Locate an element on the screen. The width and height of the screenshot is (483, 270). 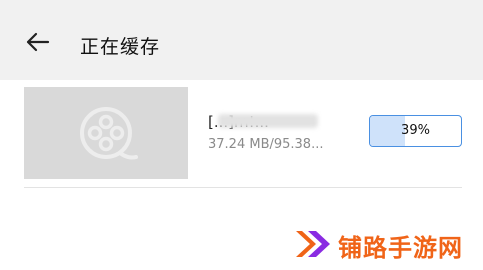
progress-label: 39% is located at coordinates (415, 130).